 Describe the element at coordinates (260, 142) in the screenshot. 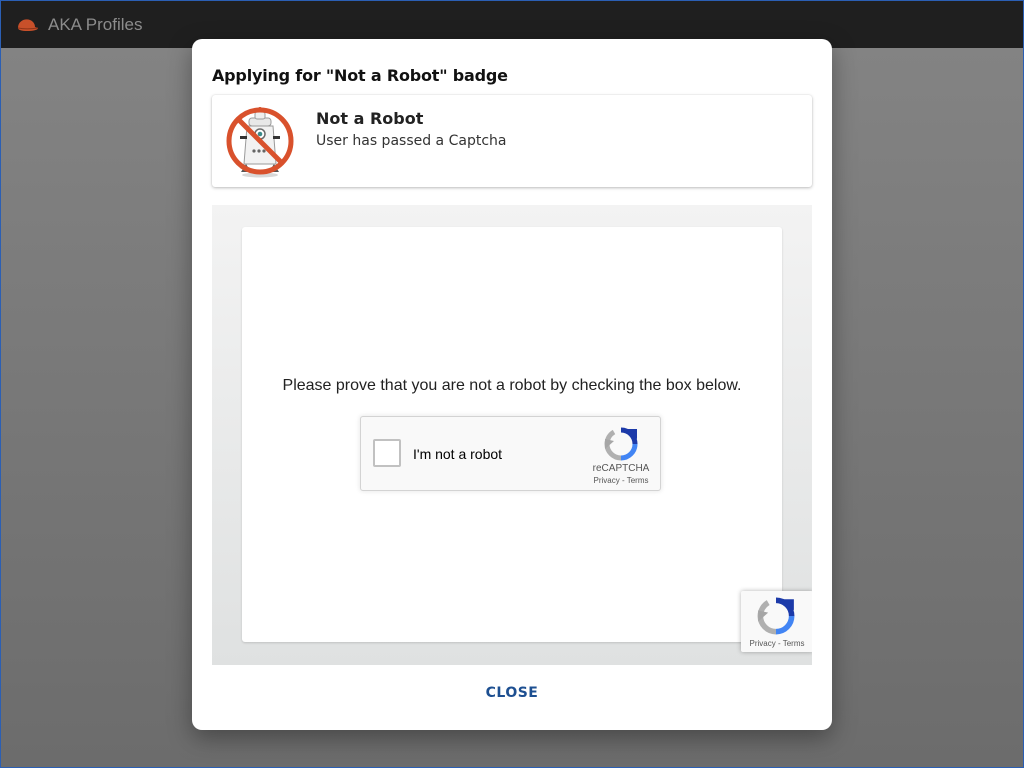

I see `no-robot-icon` at that location.